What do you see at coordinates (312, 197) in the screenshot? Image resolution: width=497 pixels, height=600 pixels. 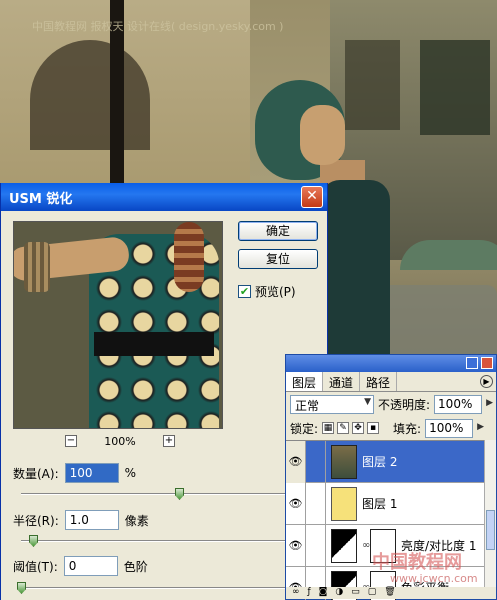 I see `close-icon: ✕` at bounding box center [312, 197].